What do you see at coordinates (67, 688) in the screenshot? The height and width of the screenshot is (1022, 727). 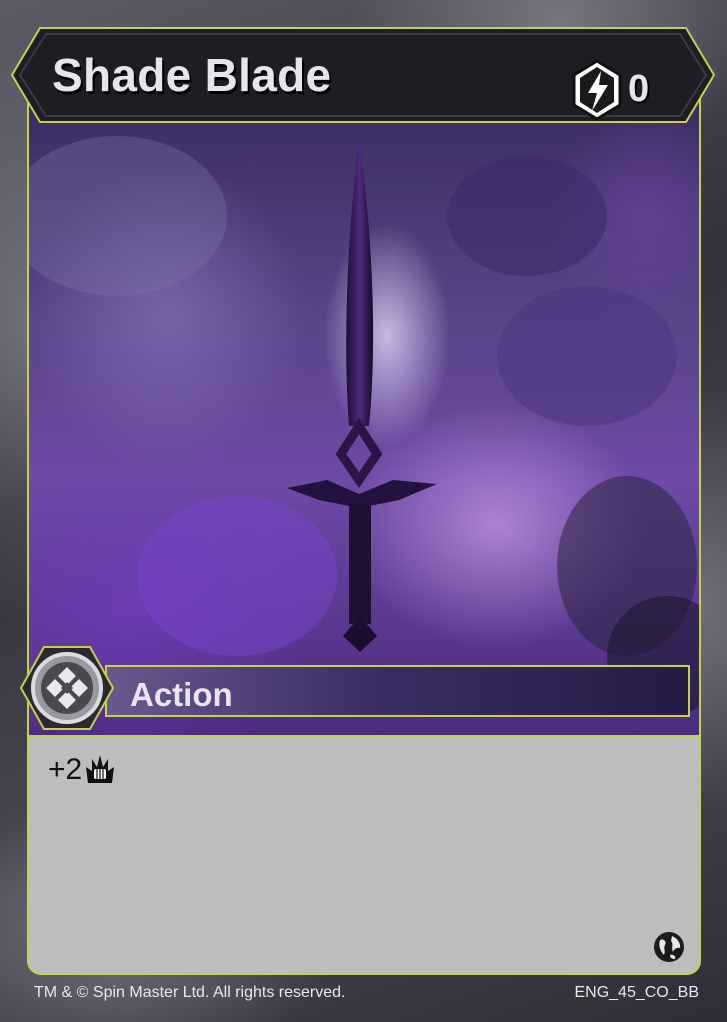 I see `action-diamond-icon` at bounding box center [67, 688].